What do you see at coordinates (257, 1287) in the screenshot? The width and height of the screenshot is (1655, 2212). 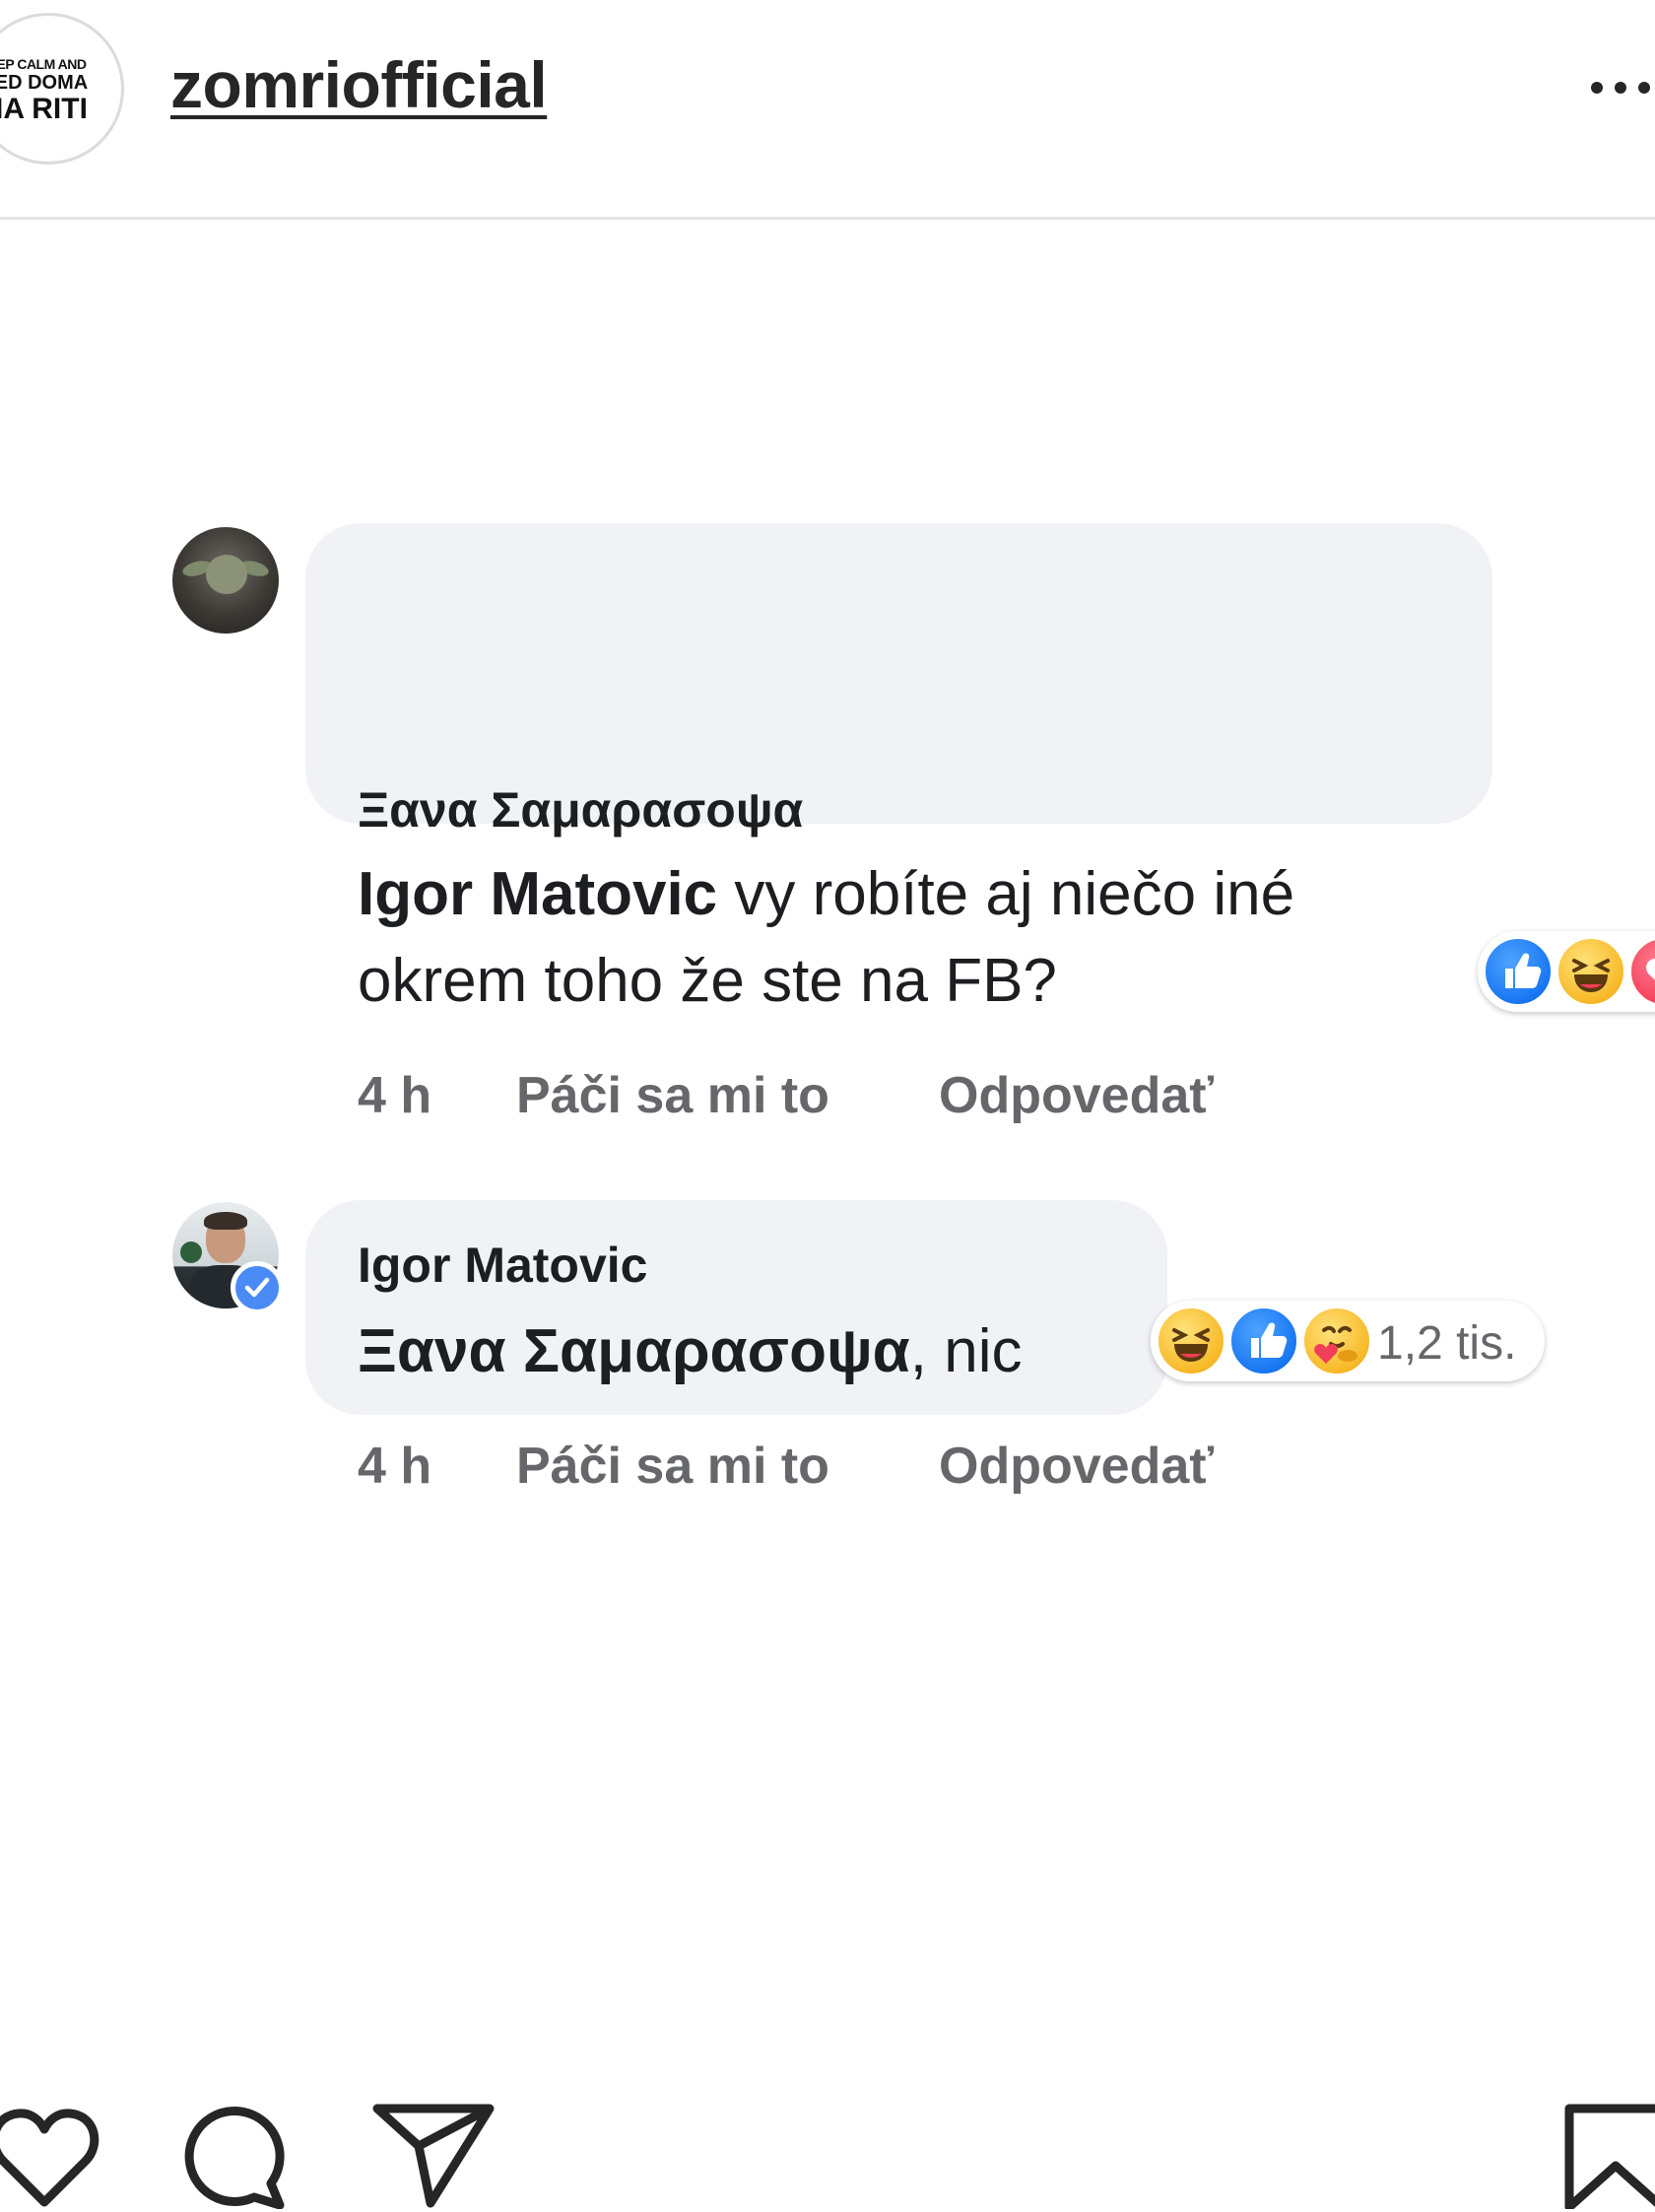 I see `verified-badge-icon` at bounding box center [257, 1287].